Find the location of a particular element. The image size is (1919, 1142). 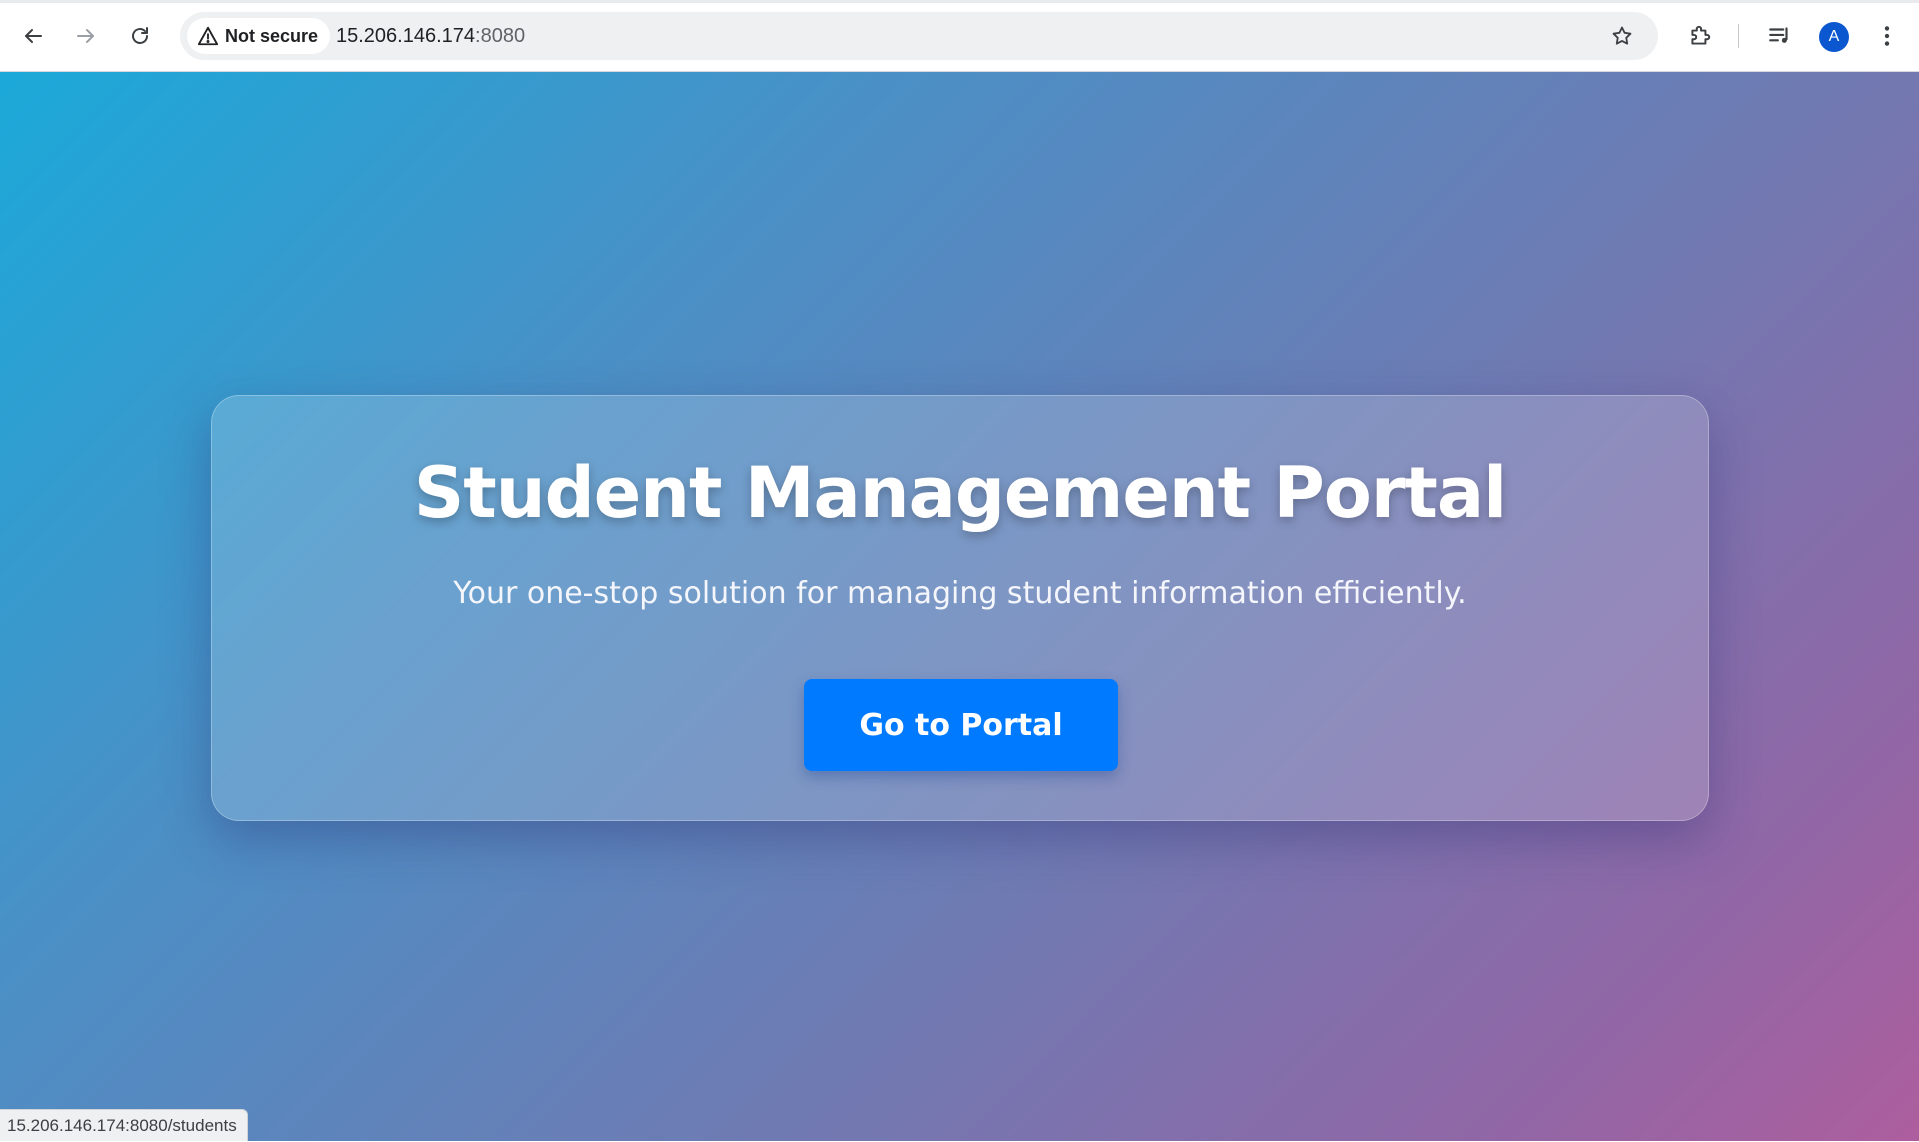

url-port: :8080 is located at coordinates (500, 36).